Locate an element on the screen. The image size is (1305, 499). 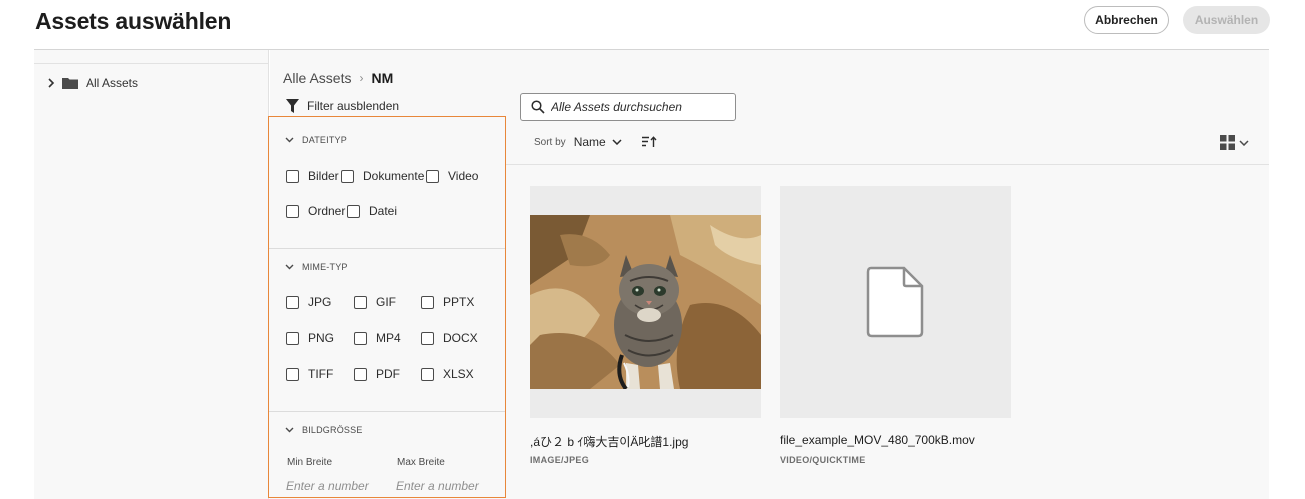
checkbox-label: Ordner is located at coordinates (327, 211).